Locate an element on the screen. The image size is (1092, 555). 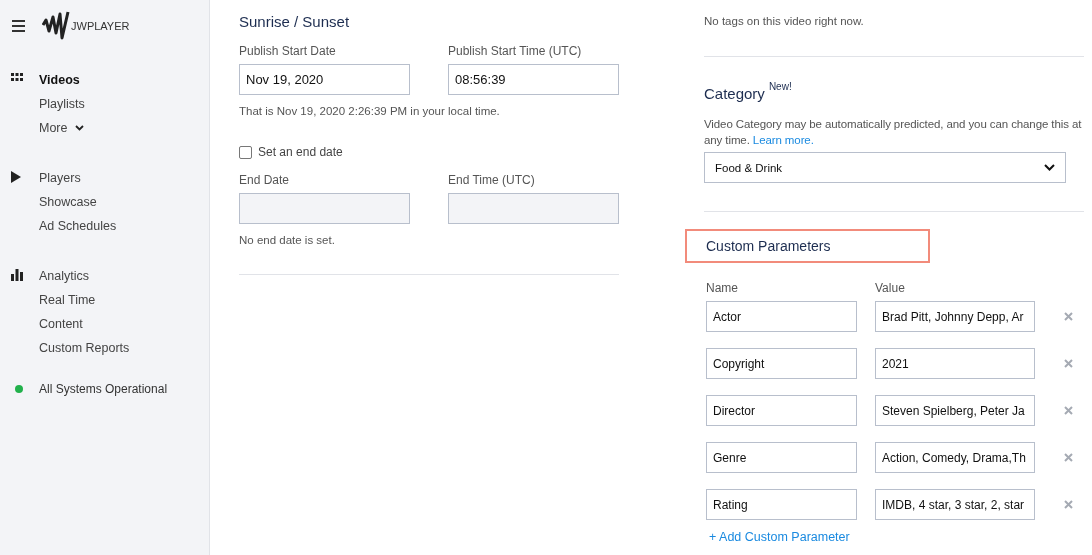
category-description: Video Category may be automatically predicted, and you can change this at any time. Learn more. is located at coordinates (893, 132).